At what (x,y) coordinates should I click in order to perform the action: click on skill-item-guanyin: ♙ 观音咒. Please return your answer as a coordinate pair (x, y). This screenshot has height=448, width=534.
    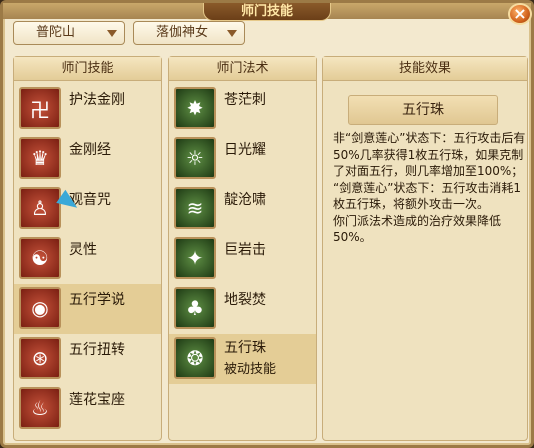
    Looking at the image, I should click on (87, 209).